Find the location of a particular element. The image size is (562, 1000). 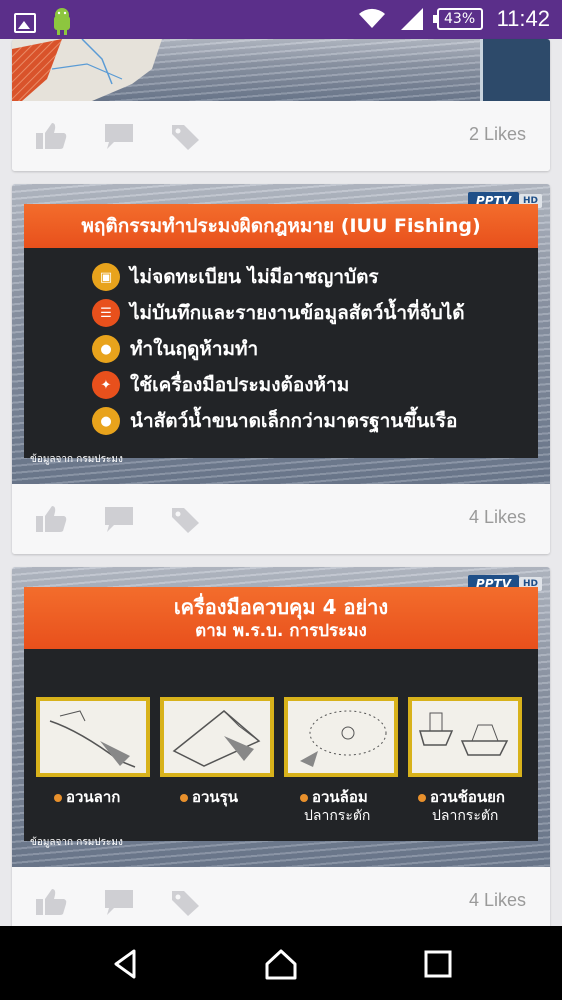

recents-icon is located at coordinates (438, 964).